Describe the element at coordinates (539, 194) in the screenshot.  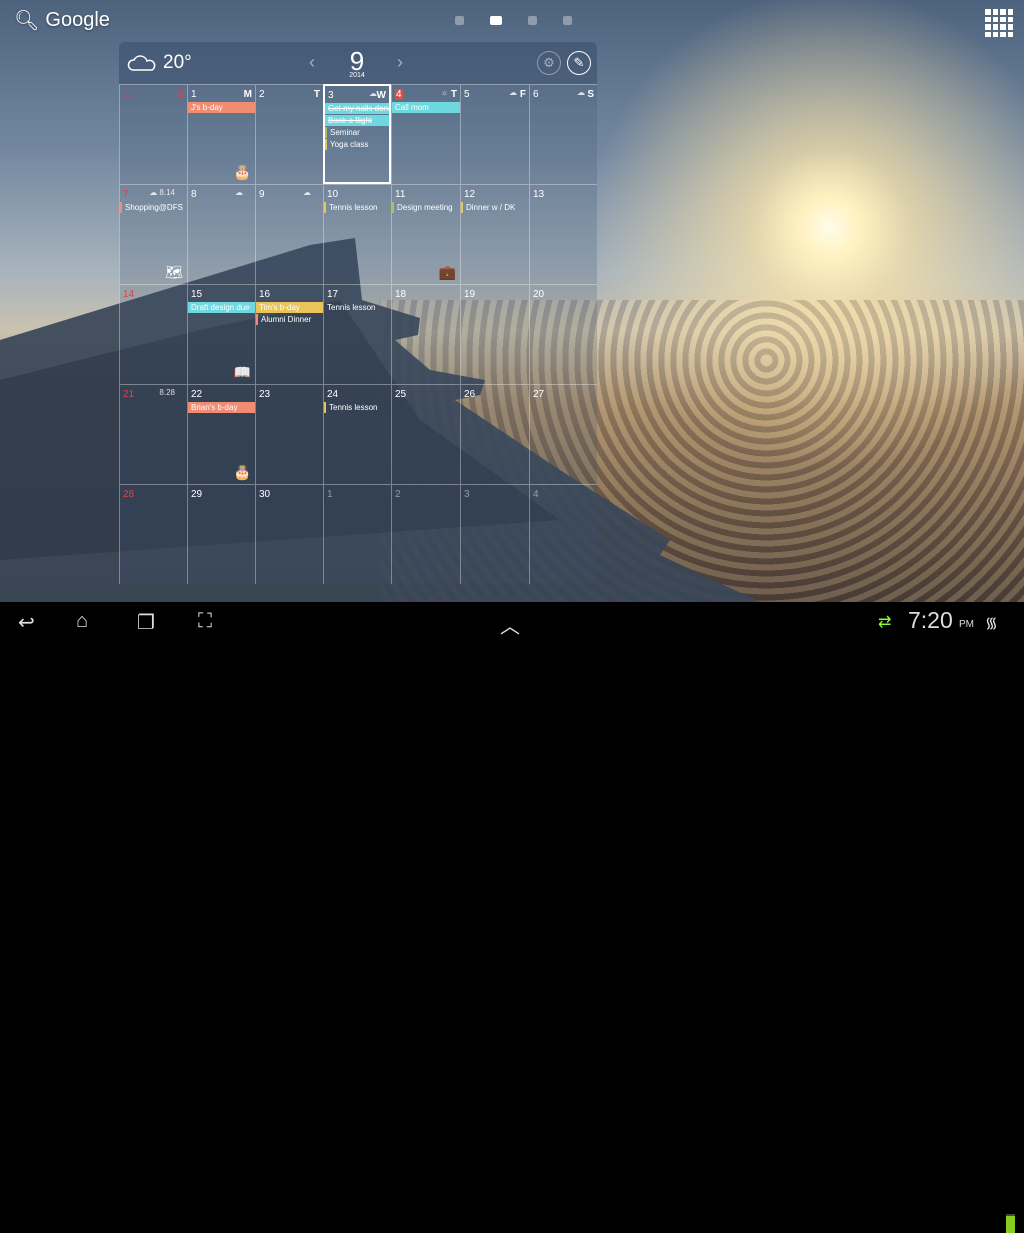
I see `day-number: 13` at that location.